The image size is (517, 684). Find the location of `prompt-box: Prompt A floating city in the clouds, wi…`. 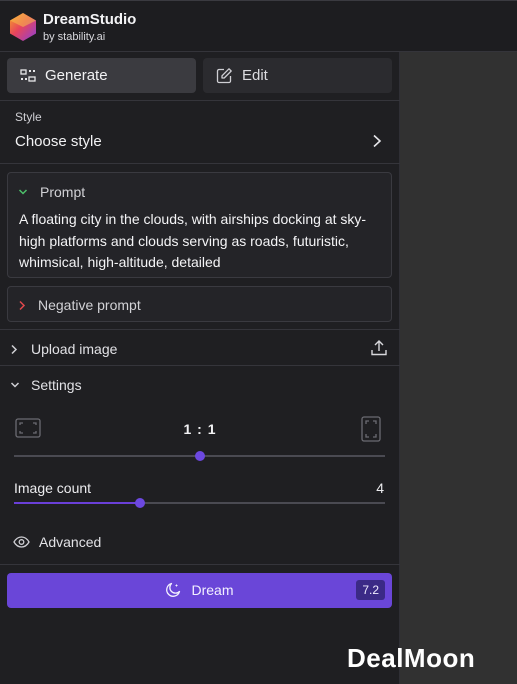

prompt-box: Prompt A floating city in the clouds, wi… is located at coordinates (199, 225).